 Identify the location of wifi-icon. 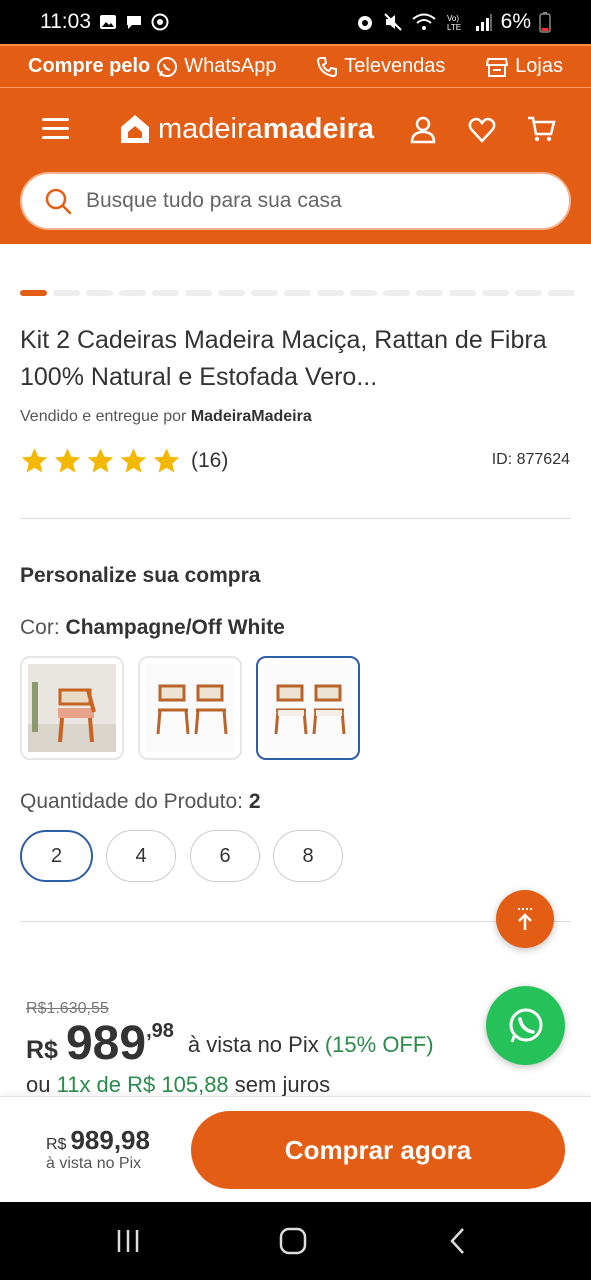
(424, 21).